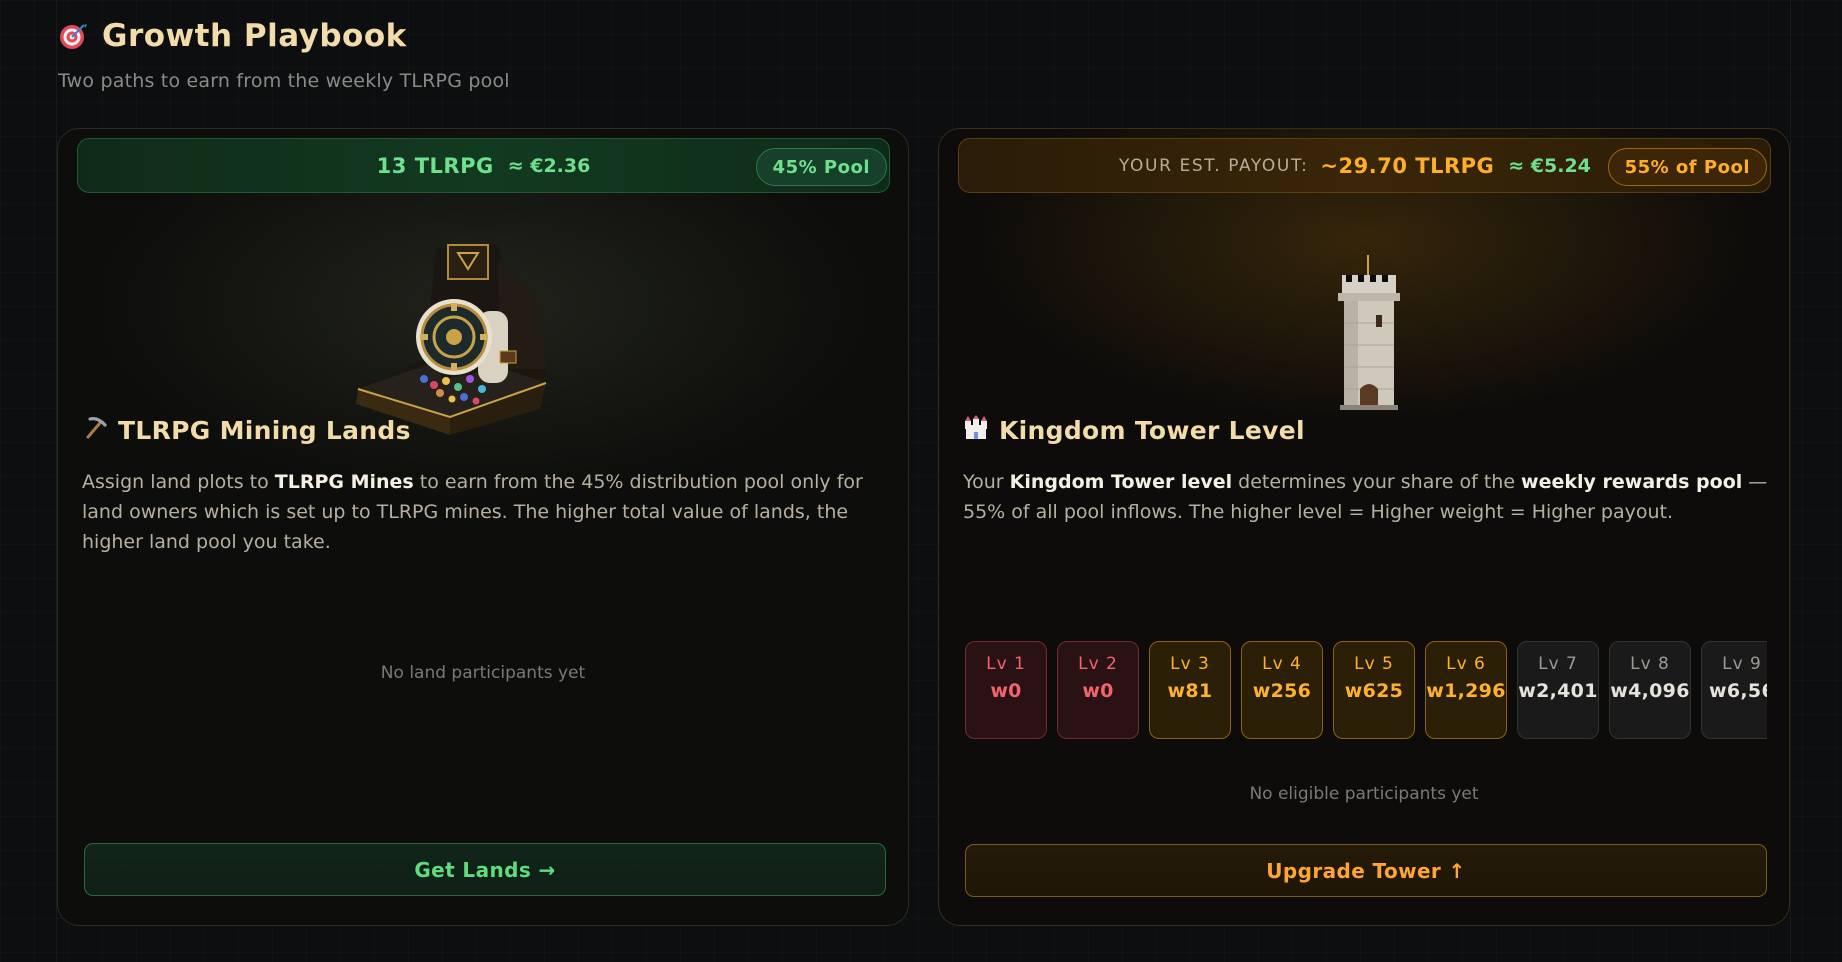 The image size is (1842, 962). I want to click on tower-level-chip: Lv 8 w4,096, so click(1650, 690).